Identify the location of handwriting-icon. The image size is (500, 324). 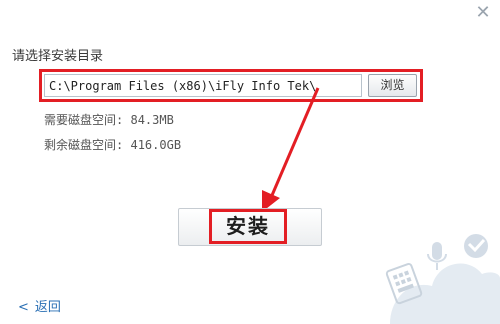
(476, 246).